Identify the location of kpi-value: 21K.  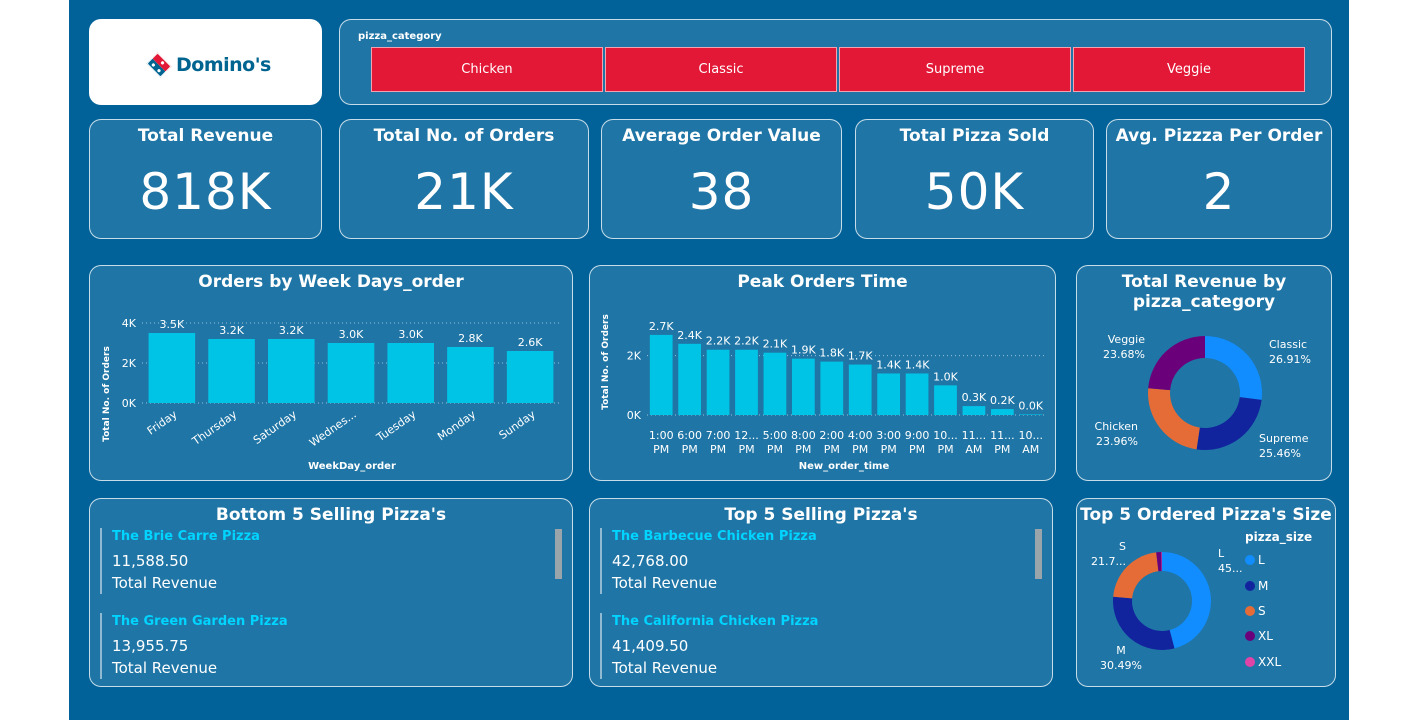
(464, 192).